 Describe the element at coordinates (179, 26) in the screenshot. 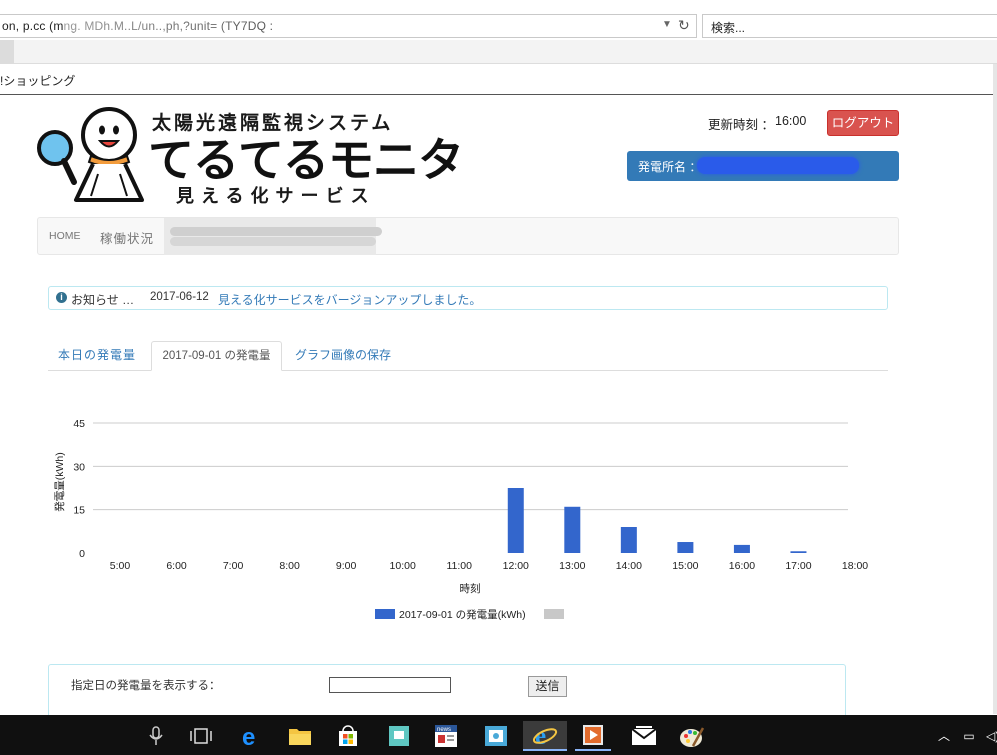

I see `address-redaction` at that location.